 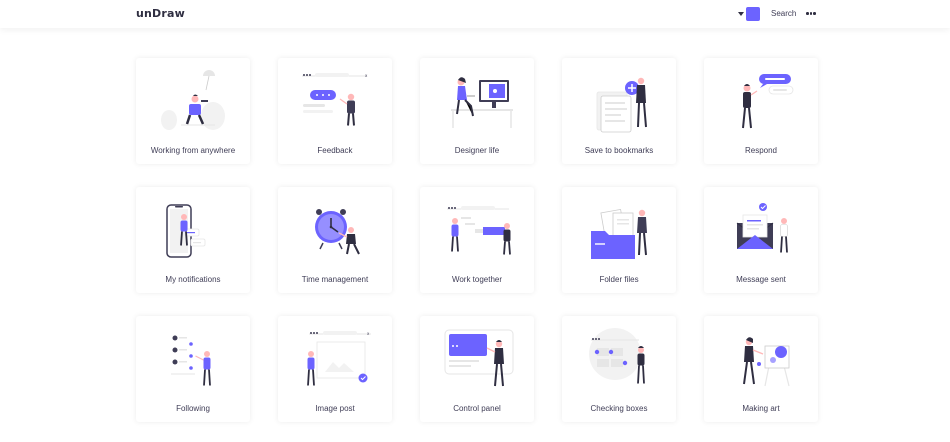 I want to click on respond-illustration, so click(x=768, y=101).